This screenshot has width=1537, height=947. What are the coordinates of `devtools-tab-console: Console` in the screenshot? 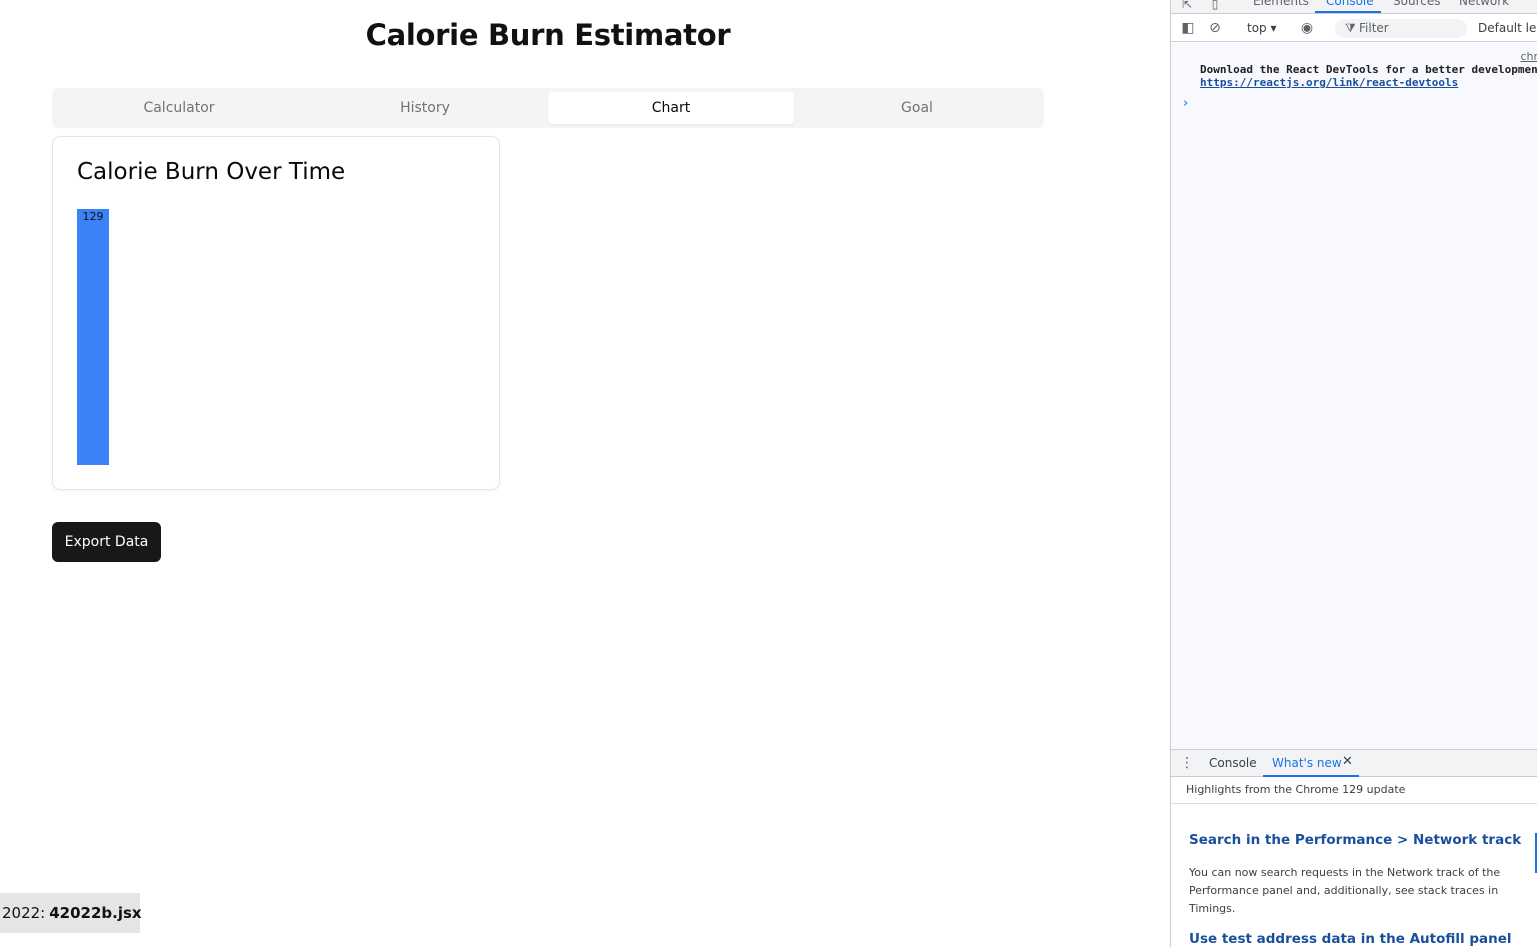 It's located at (1350, 4).